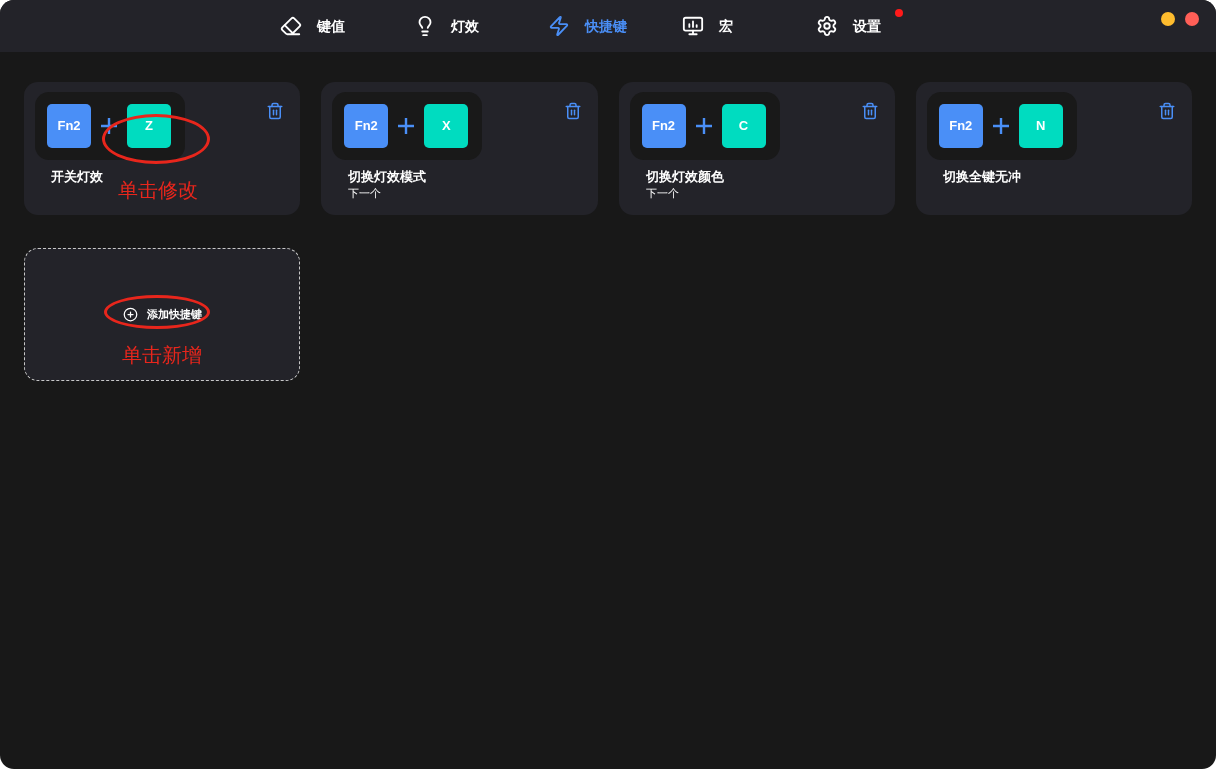 The width and height of the screenshot is (1216, 769). What do you see at coordinates (1168, 19) in the screenshot?
I see `minimize-button` at bounding box center [1168, 19].